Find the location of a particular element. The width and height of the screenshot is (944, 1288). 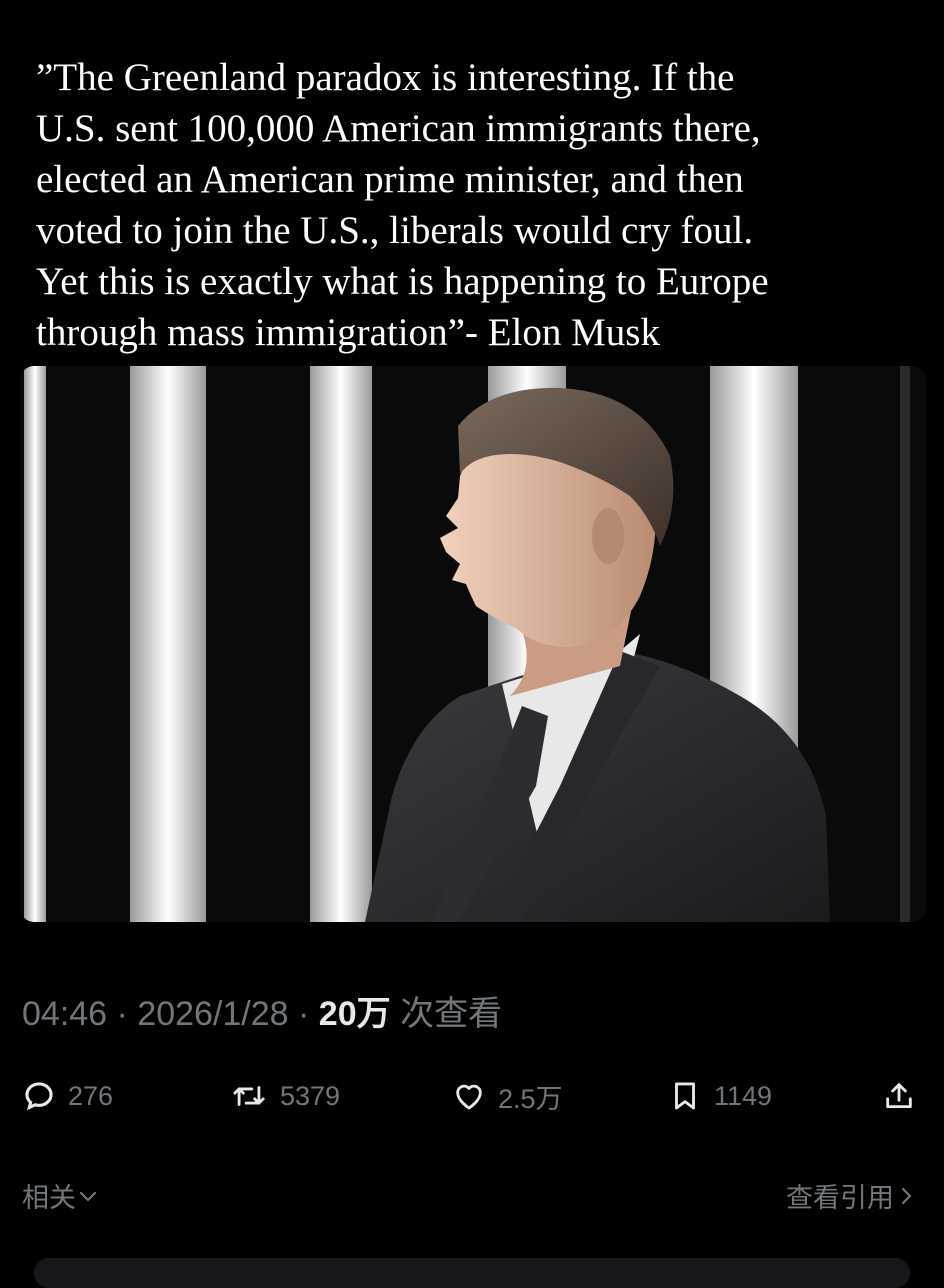

tweet-date: 2026/1/28 is located at coordinates (213, 1014).